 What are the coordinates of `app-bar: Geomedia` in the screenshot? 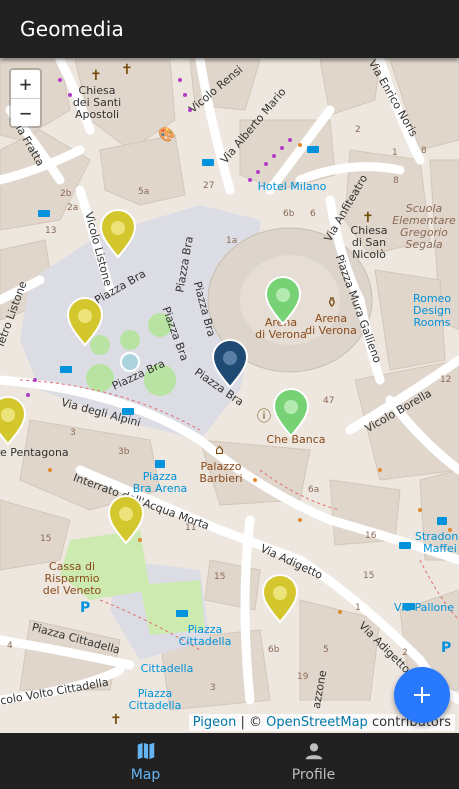 It's located at (229, 29).